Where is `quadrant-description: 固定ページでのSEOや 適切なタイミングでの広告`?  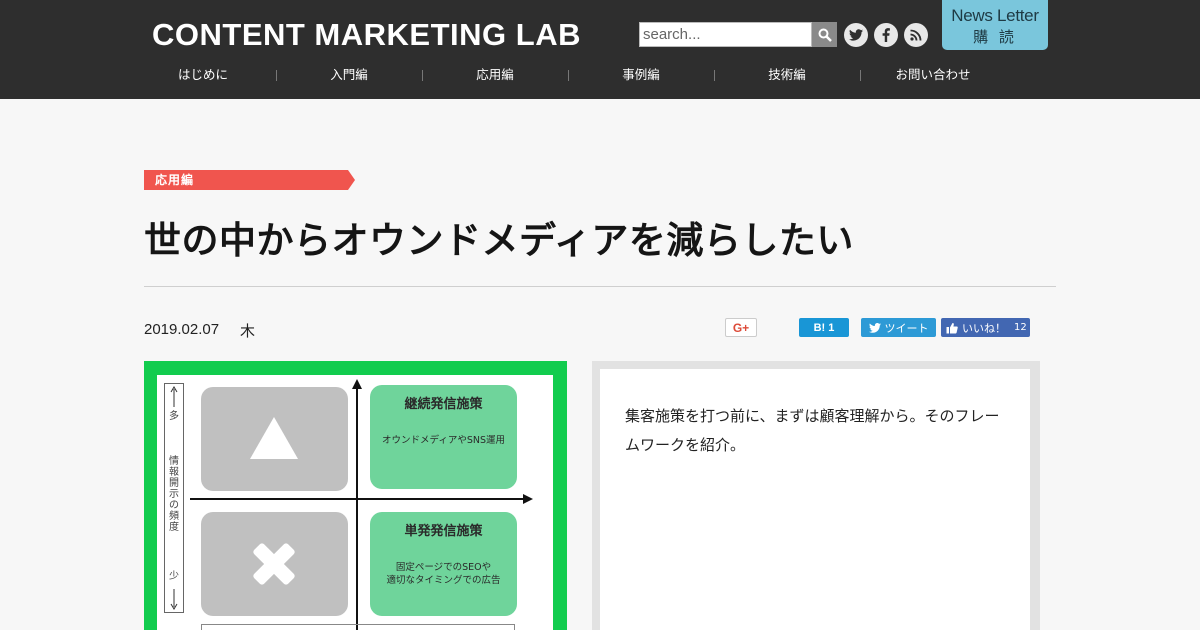 quadrant-description: 固定ページでのSEOや 適切なタイミングでの広告 is located at coordinates (443, 574).